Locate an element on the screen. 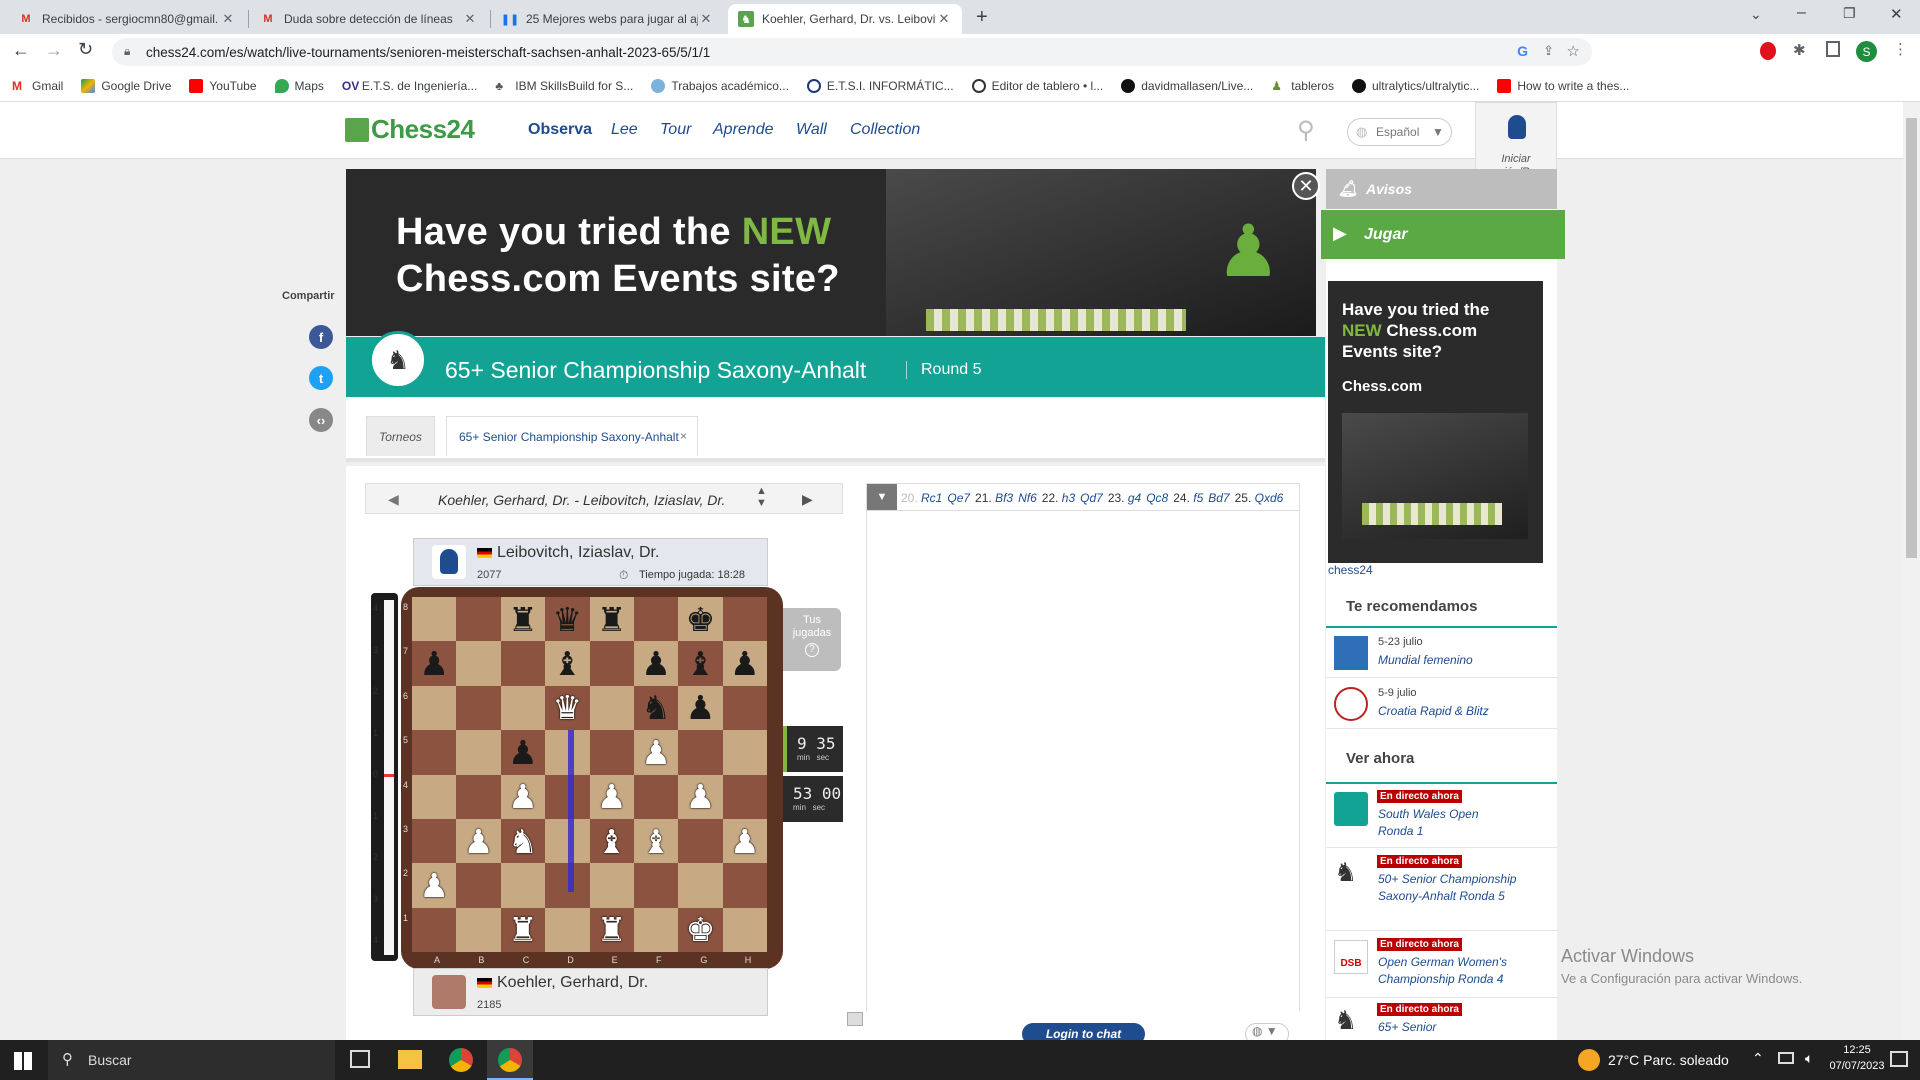 This screenshot has height=1080, width=1920. black-pawn-icon: ♟ is located at coordinates (656, 663).